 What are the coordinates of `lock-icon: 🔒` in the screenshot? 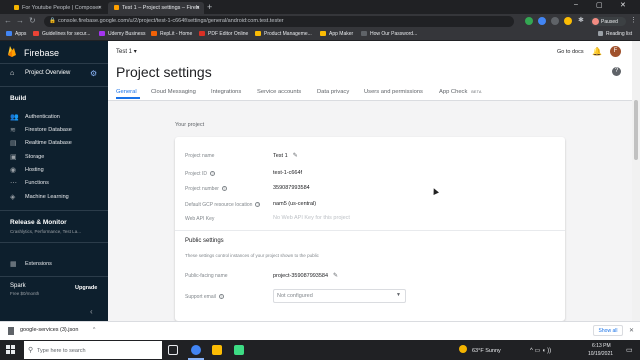 It's located at (52, 21).